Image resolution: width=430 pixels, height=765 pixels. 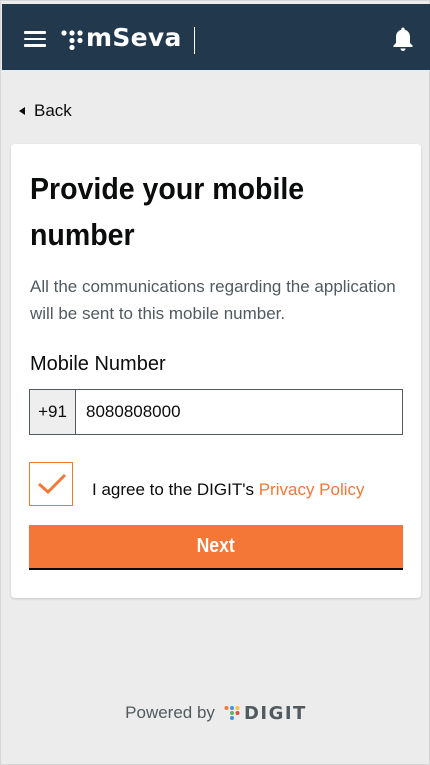 I want to click on header-divider, so click(x=194, y=40).